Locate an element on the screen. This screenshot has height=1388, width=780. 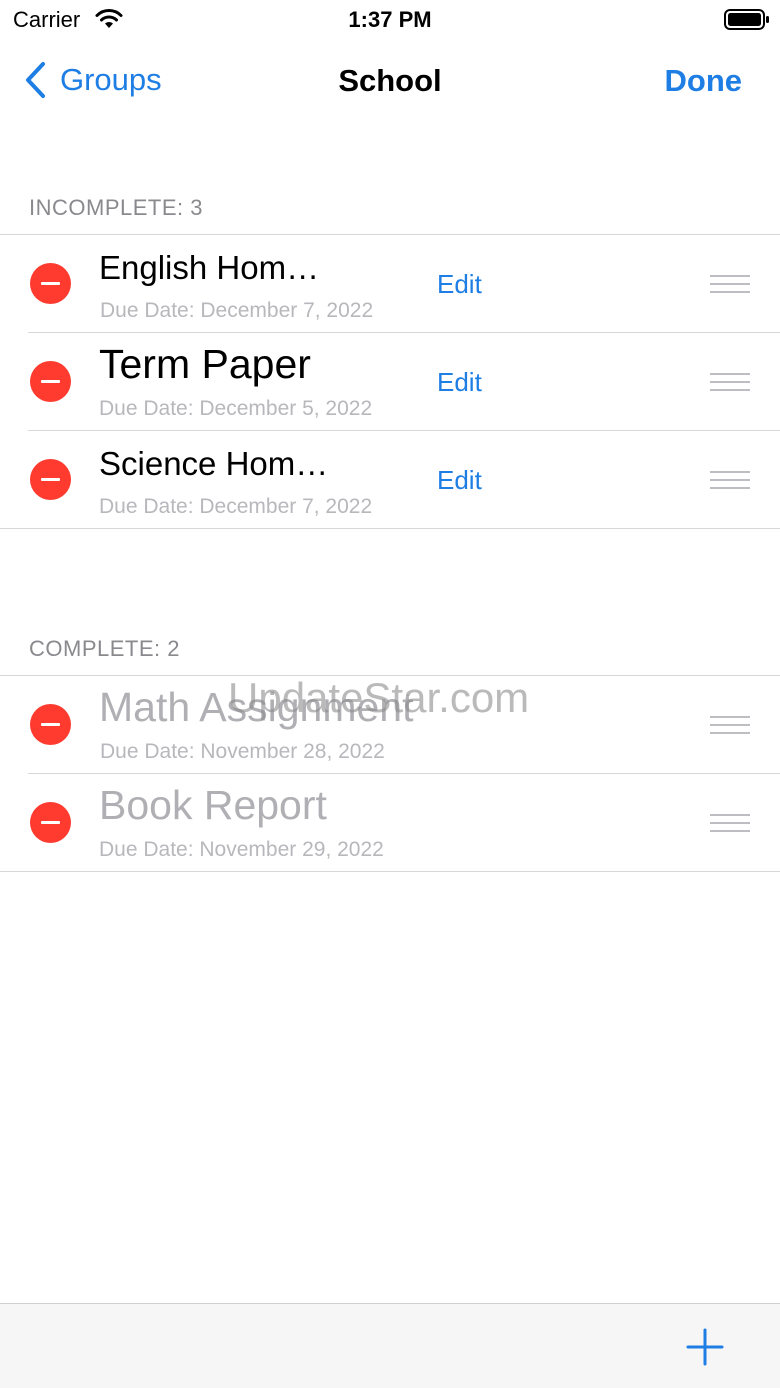
plus-icon is located at coordinates (705, 1347).